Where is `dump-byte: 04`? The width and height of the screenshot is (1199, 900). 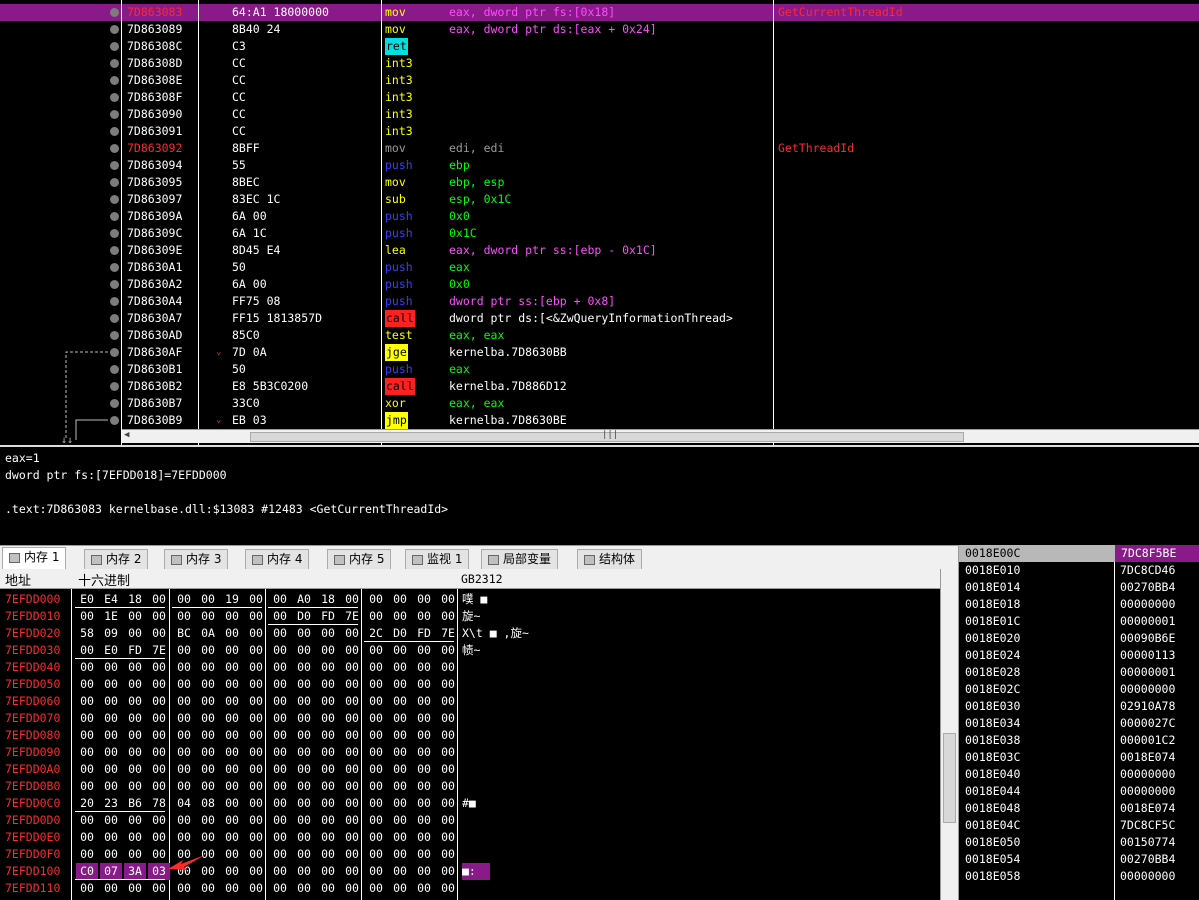
dump-byte: 04 is located at coordinates (184, 803).